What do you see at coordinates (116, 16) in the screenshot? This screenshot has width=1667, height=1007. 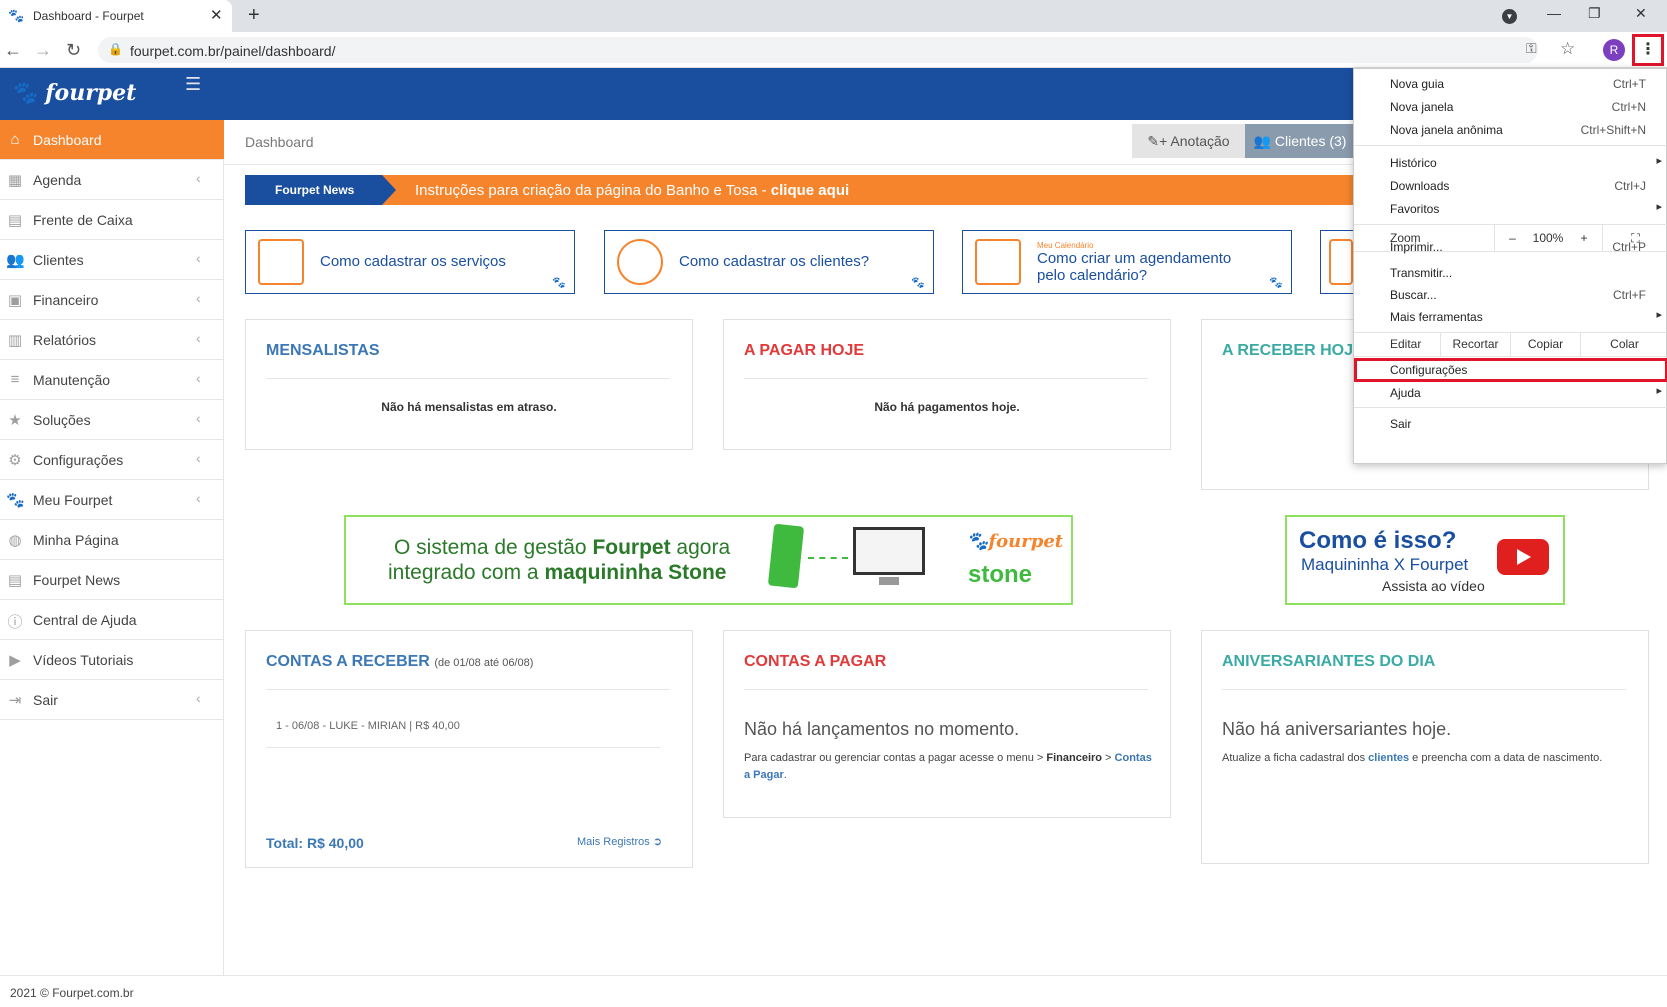 I see `browser-tab: 🐾 Dashboard - Fourpet ✕` at bounding box center [116, 16].